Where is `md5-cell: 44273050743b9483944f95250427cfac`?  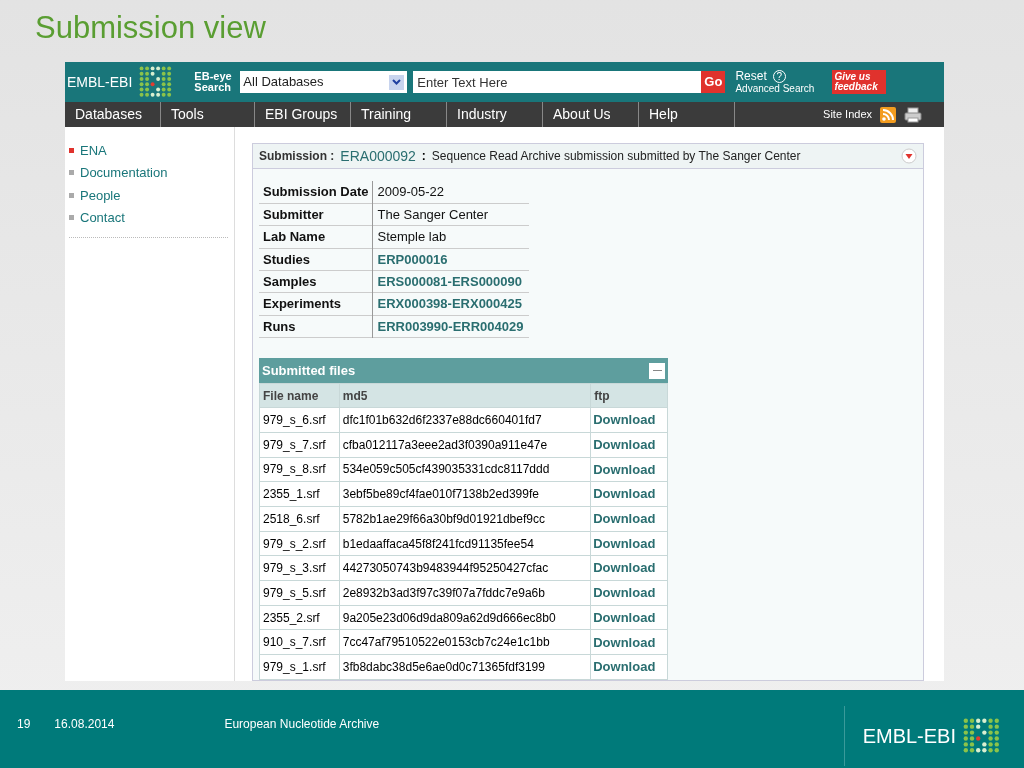
md5-cell: 44273050743b9483944f95250427cfac is located at coordinates (465, 568).